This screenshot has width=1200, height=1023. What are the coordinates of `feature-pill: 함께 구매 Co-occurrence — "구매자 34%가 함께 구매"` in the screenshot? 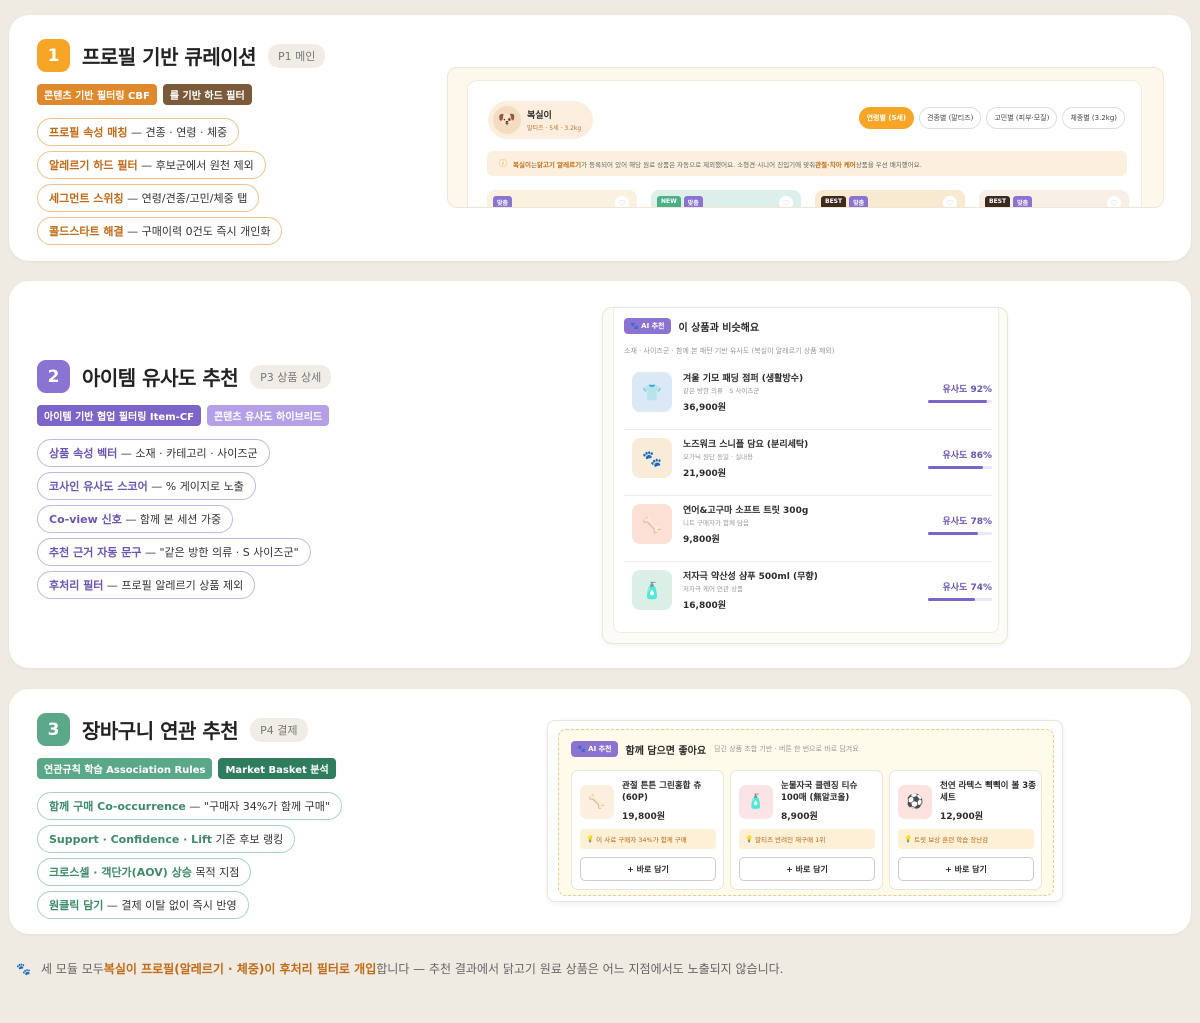 It's located at (189, 806).